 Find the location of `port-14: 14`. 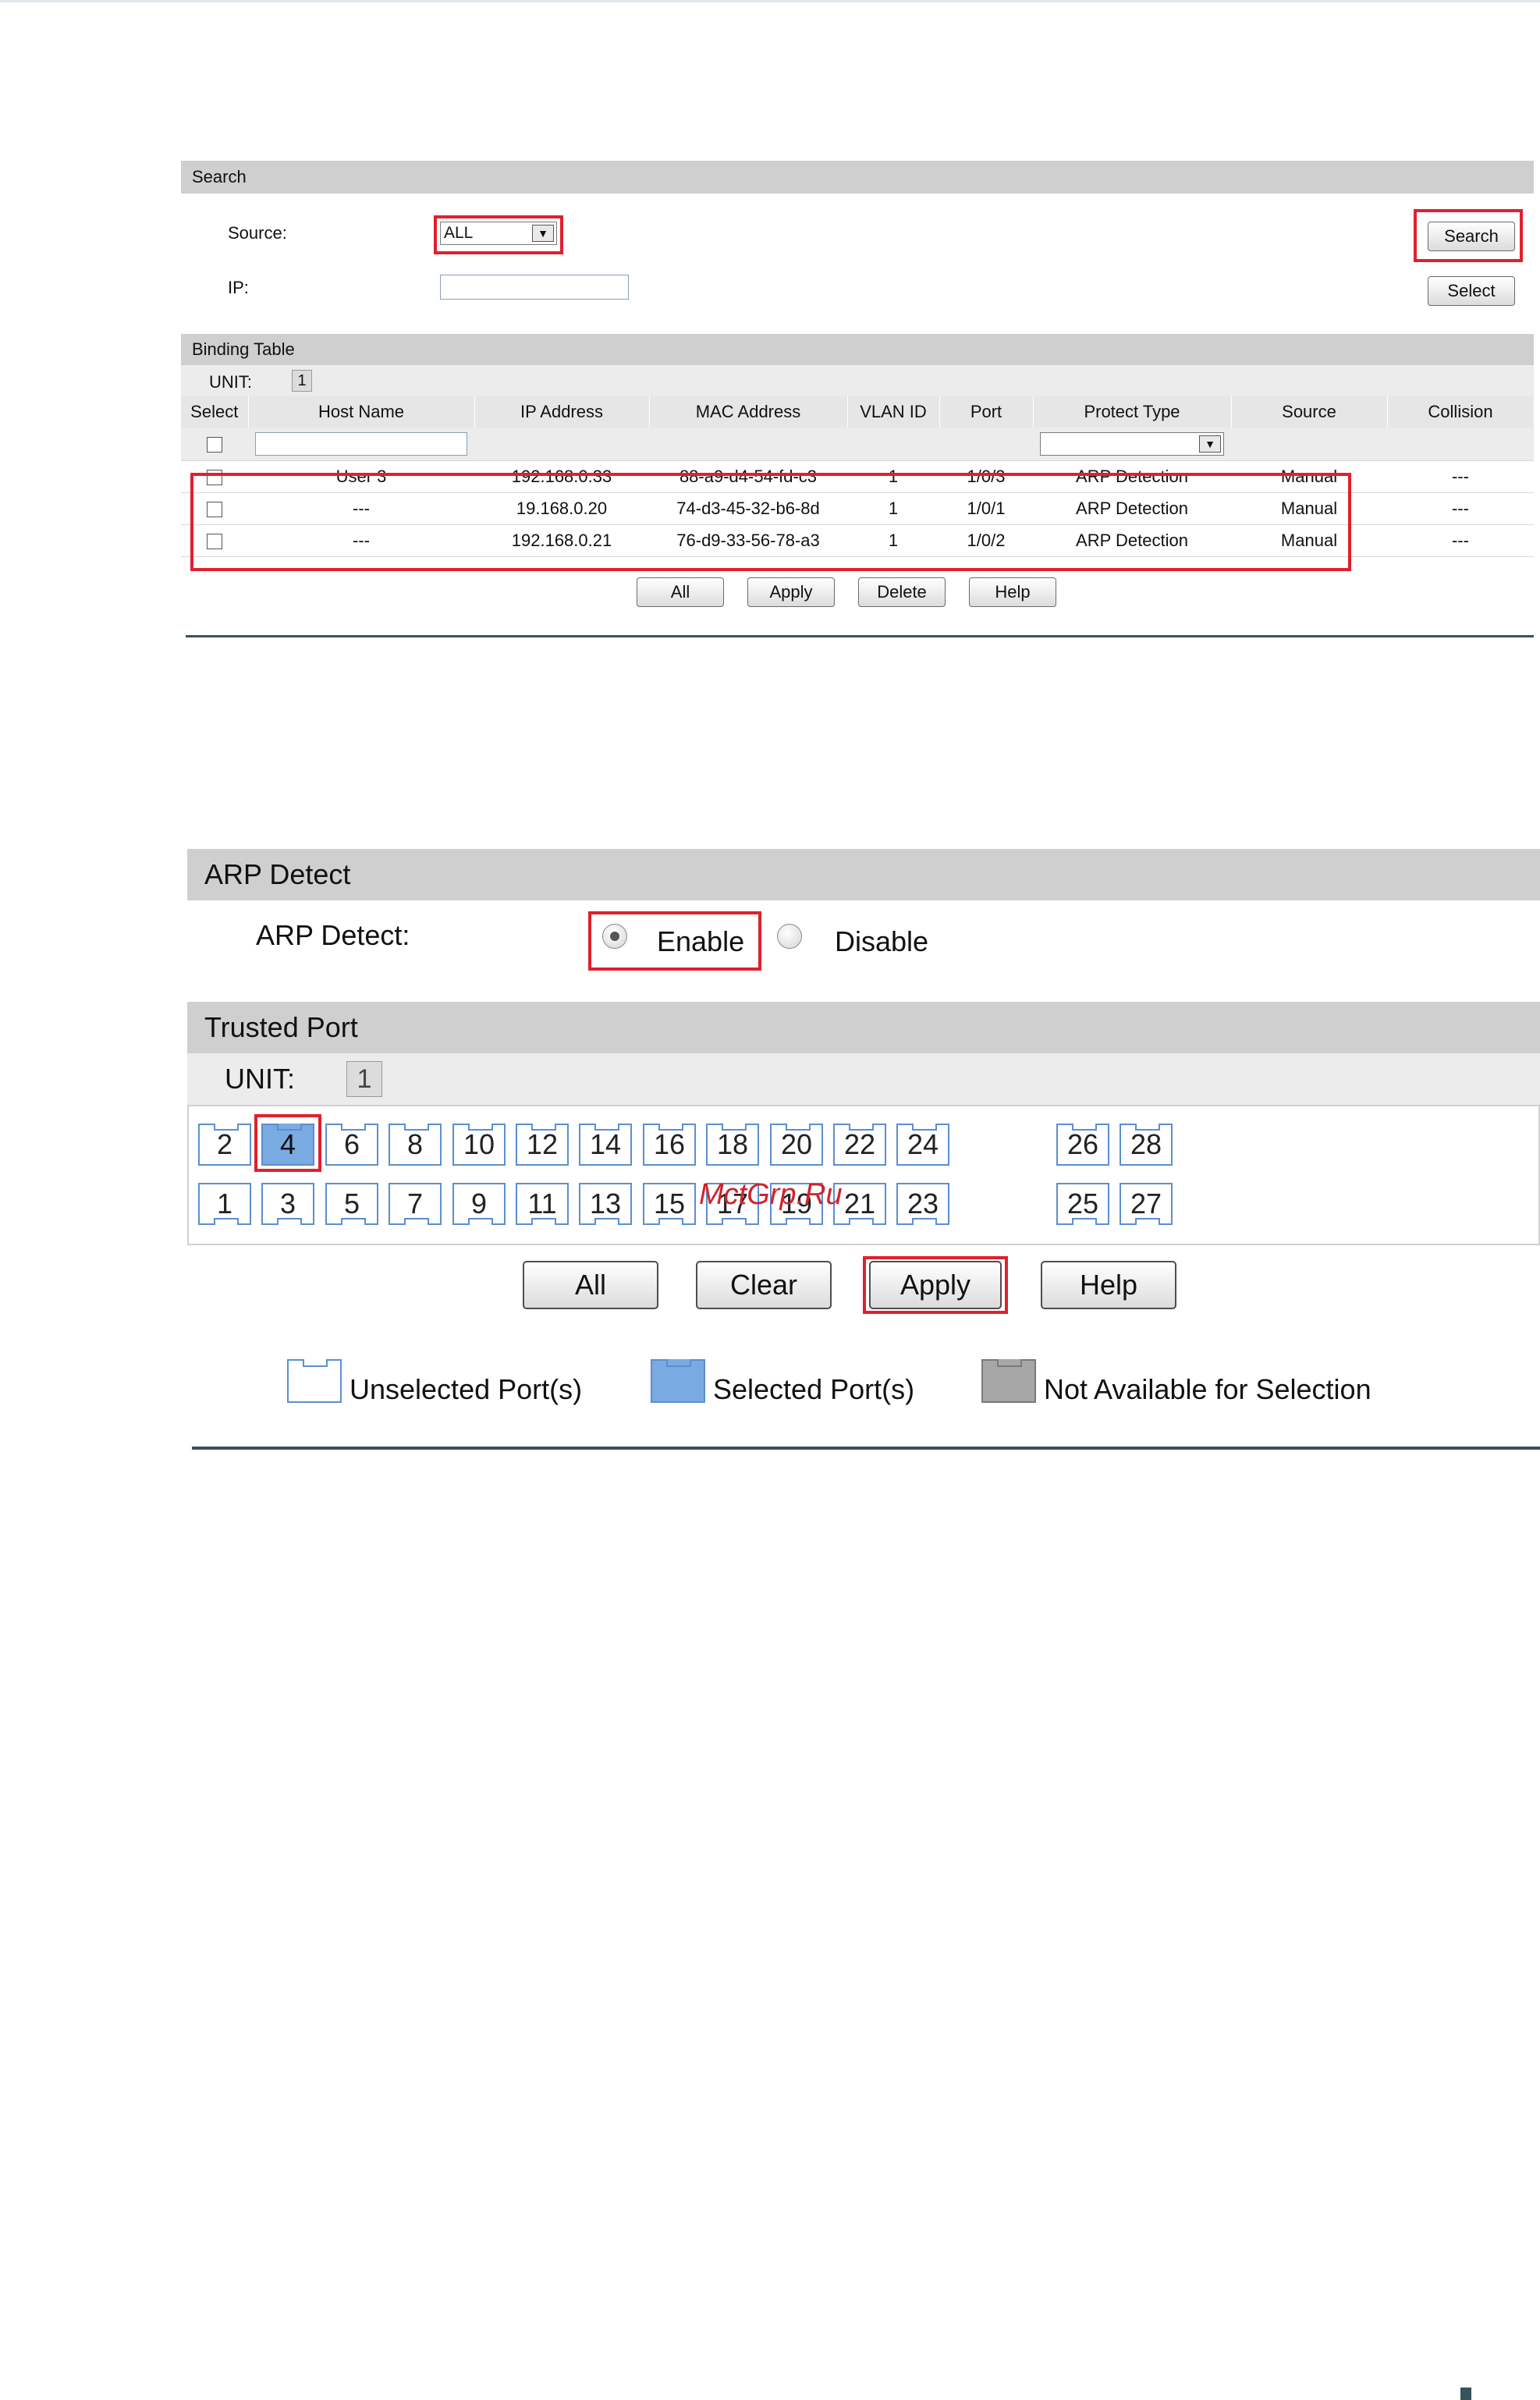

port-14: 14 is located at coordinates (605, 1145).